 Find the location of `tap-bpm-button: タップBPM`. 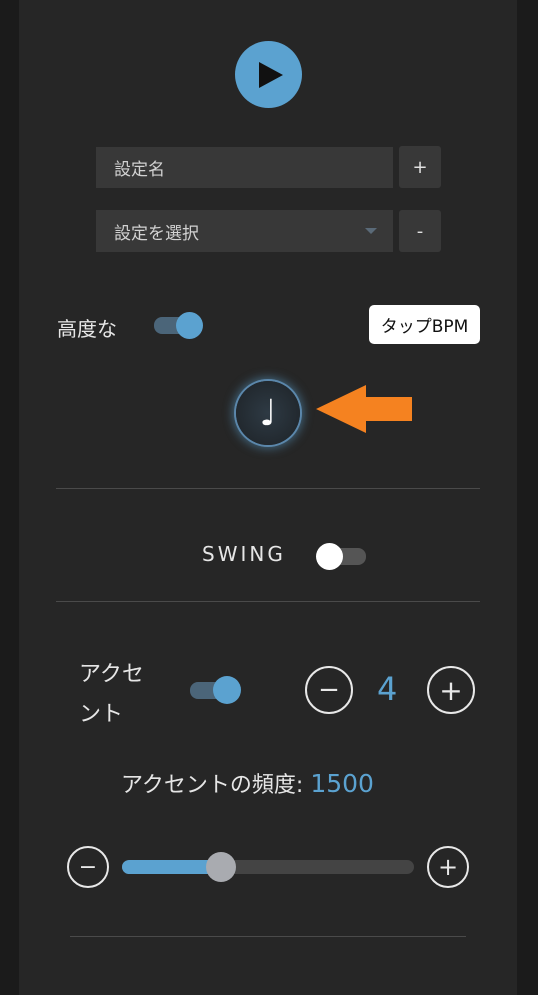

tap-bpm-button: タップBPM is located at coordinates (424, 324).